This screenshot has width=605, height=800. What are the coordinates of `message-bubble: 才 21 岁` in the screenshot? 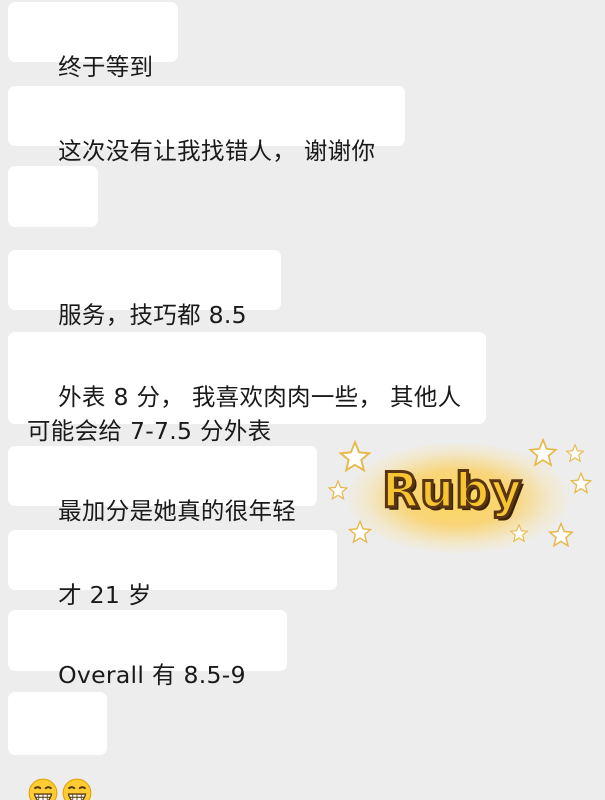 It's located at (172, 587).